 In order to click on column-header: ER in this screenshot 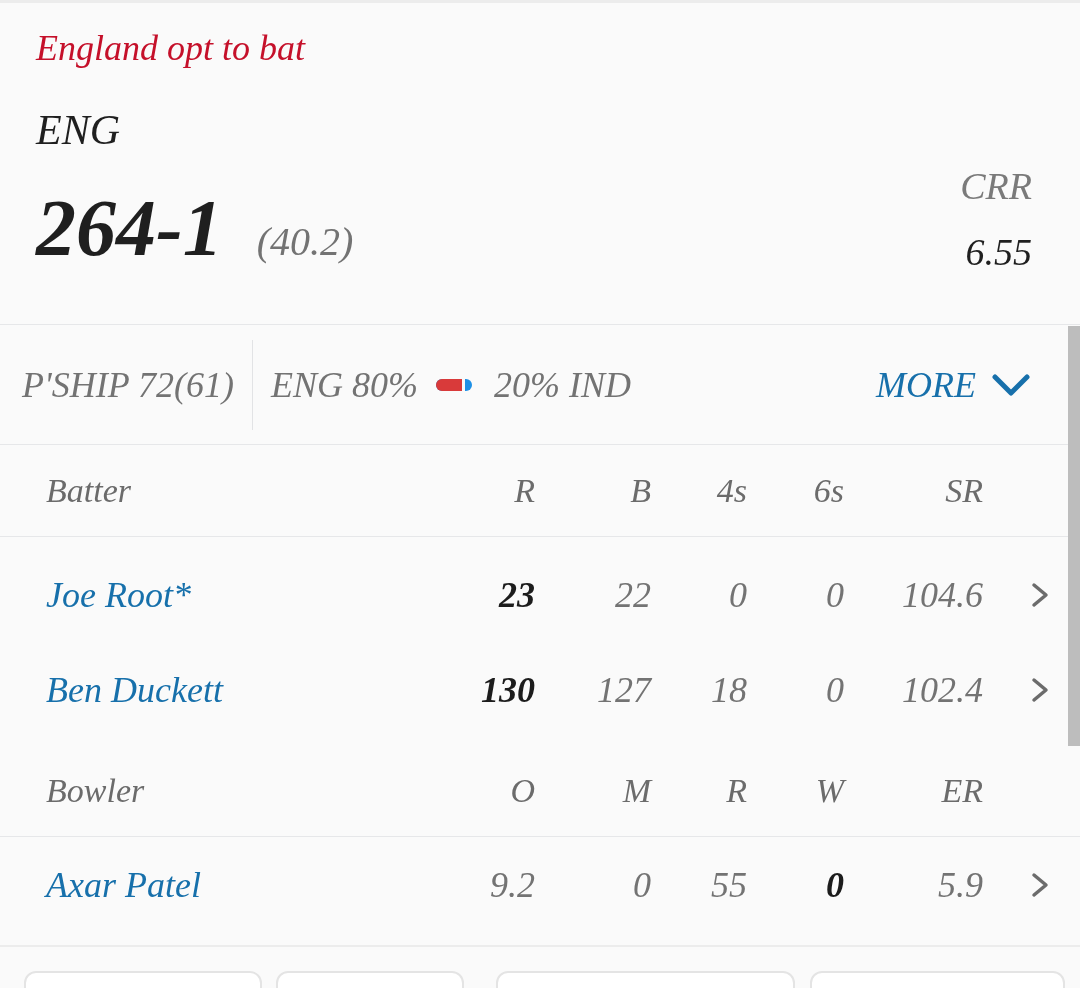, I will do `click(962, 790)`.